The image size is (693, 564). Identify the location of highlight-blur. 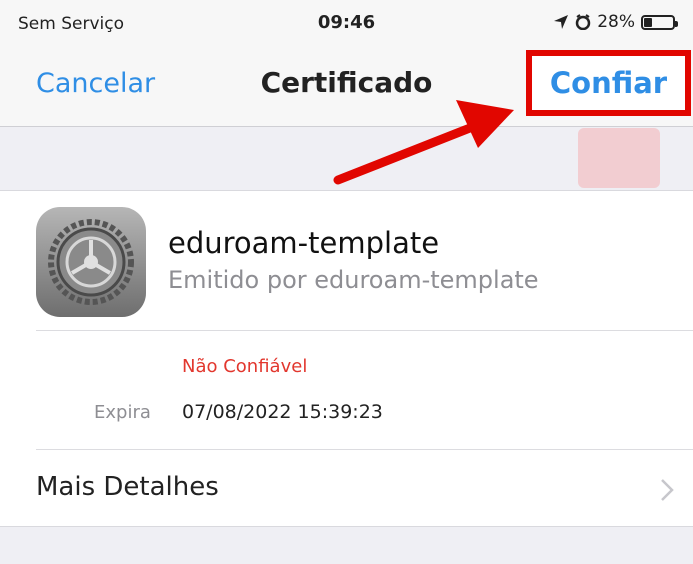
(619, 158).